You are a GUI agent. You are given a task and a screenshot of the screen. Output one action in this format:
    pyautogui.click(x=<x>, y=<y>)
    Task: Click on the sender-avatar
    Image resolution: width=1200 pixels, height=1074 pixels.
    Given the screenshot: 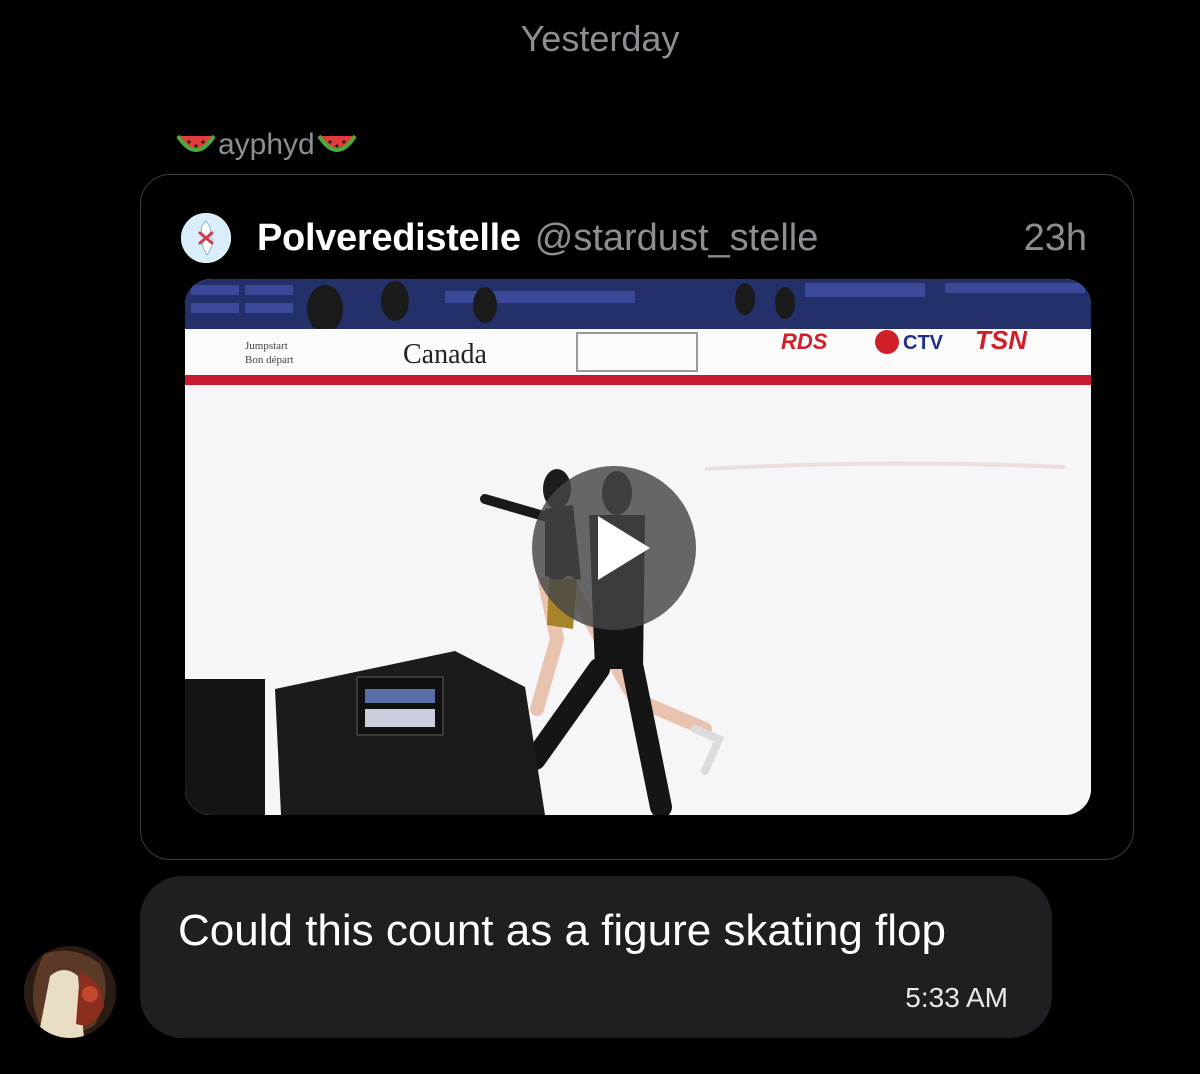 What is the action you would take?
    pyautogui.click(x=70, y=992)
    